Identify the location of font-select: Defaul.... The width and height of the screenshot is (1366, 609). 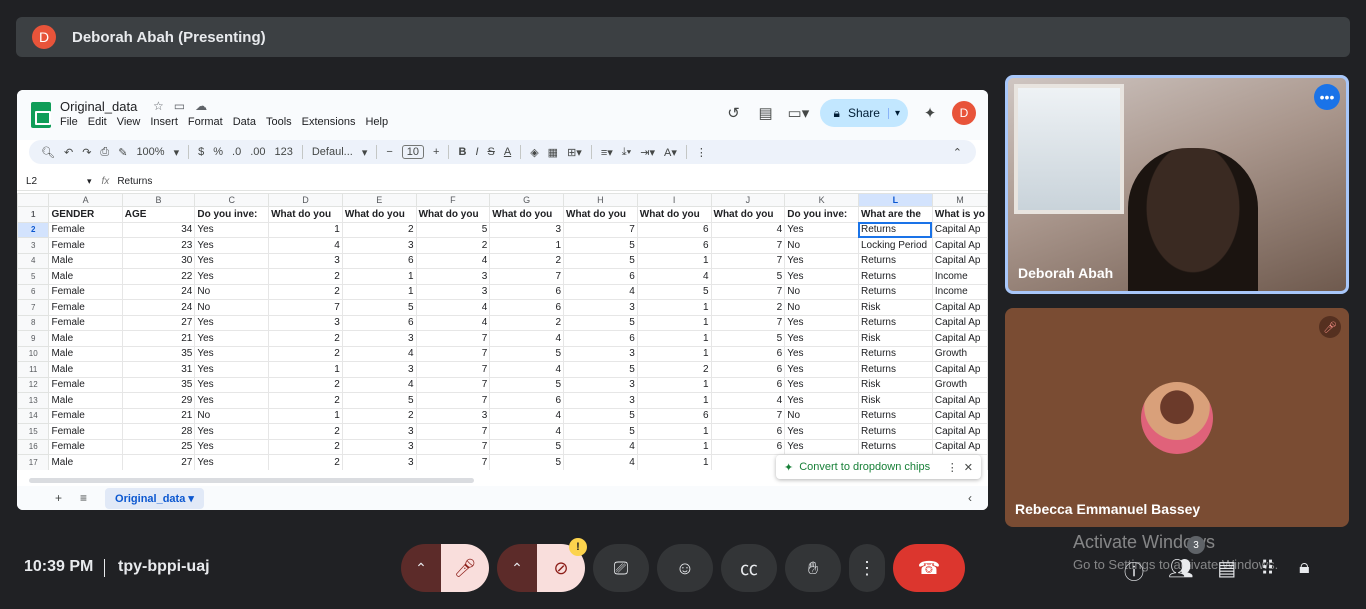
(332, 152).